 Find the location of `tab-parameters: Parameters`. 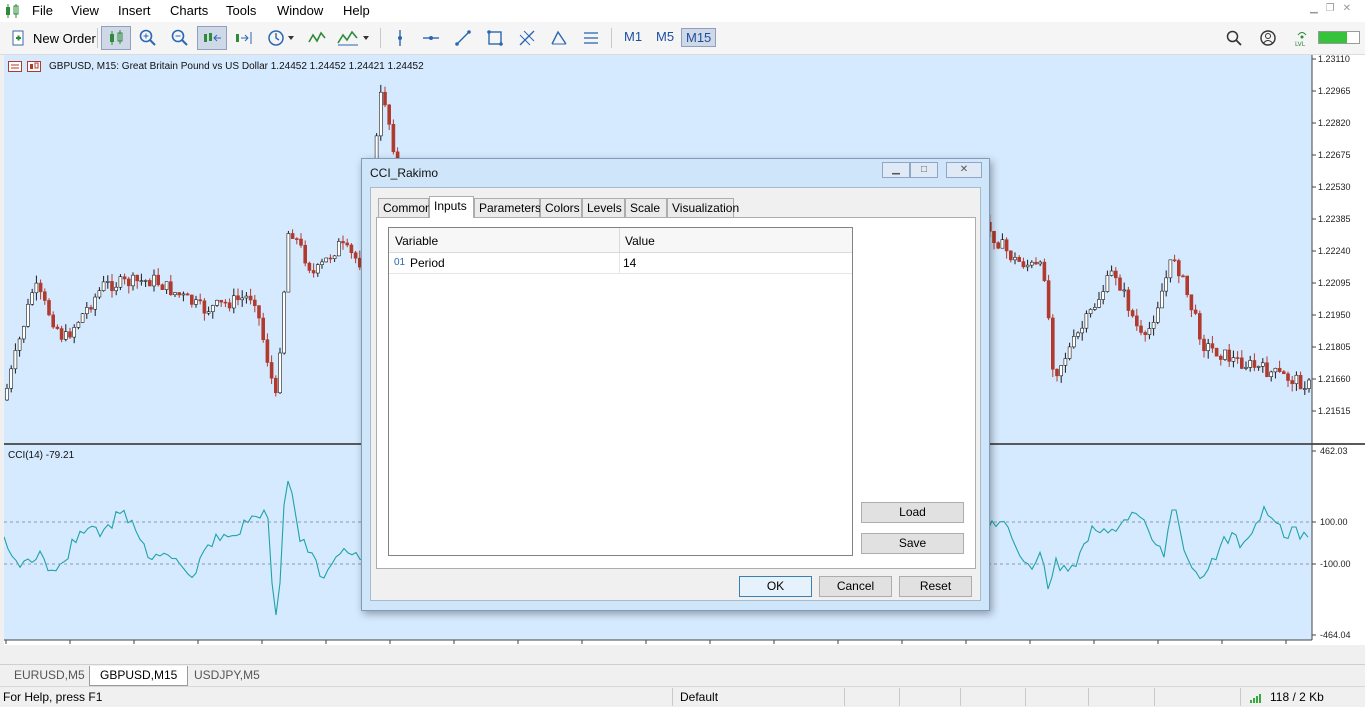

tab-parameters: Parameters is located at coordinates (507, 207).